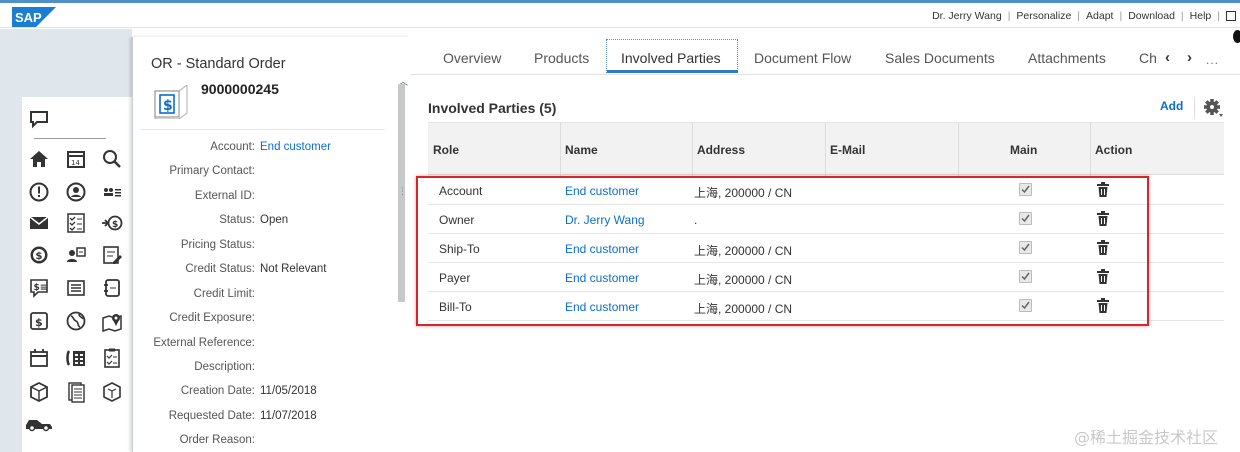 Image resolution: width=1240 pixels, height=452 pixels. I want to click on tab-sales-documents: Sales Documents, so click(940, 58).